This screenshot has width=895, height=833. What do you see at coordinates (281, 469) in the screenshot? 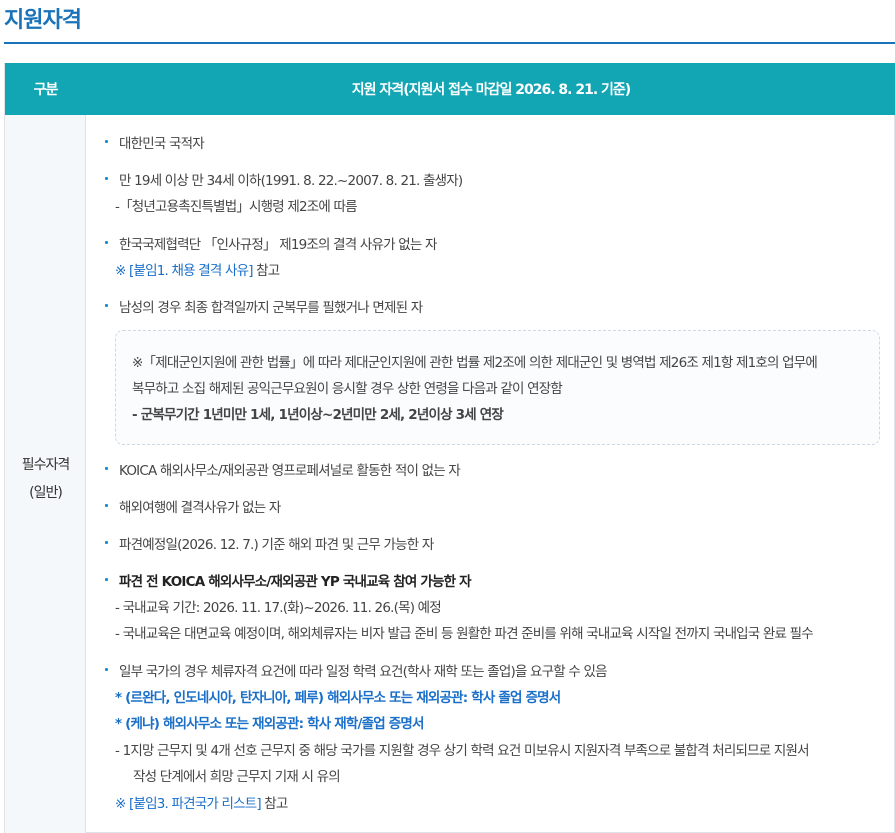
I see `list-item: KOICA 해외사무소/재외공관 영프로페셔널로 활동한 적이 없는 자` at bounding box center [281, 469].